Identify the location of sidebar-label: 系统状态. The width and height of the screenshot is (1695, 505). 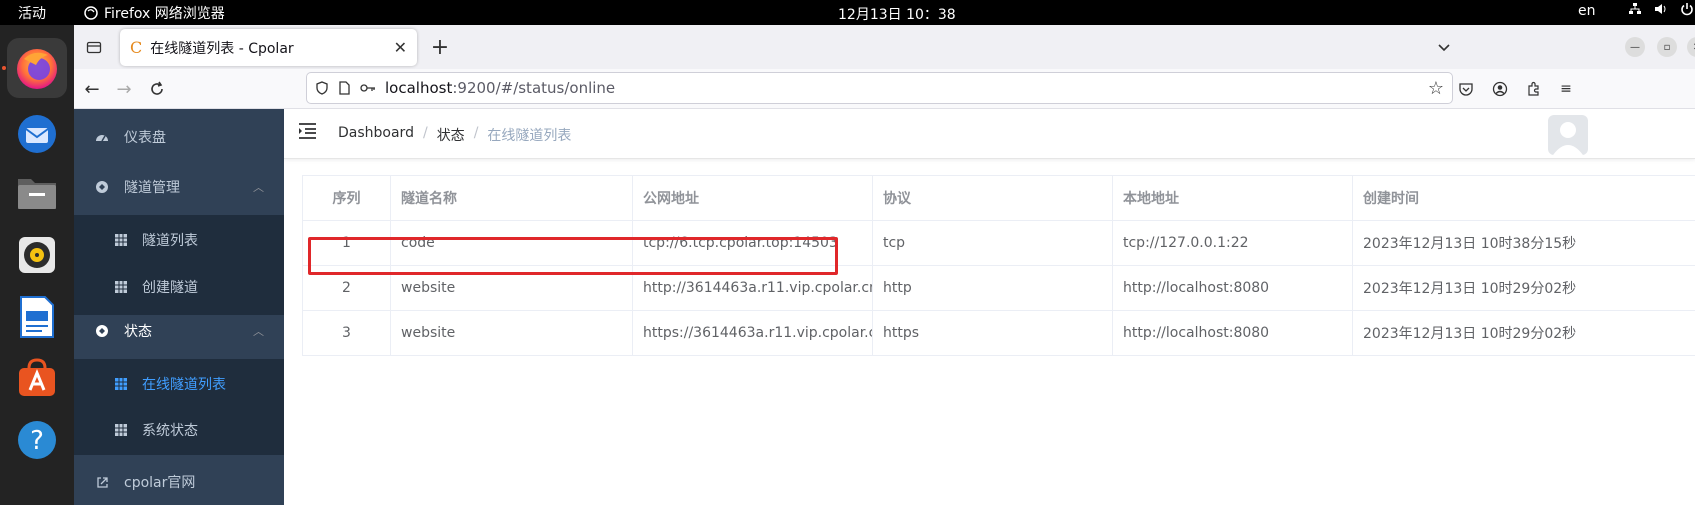
(170, 431).